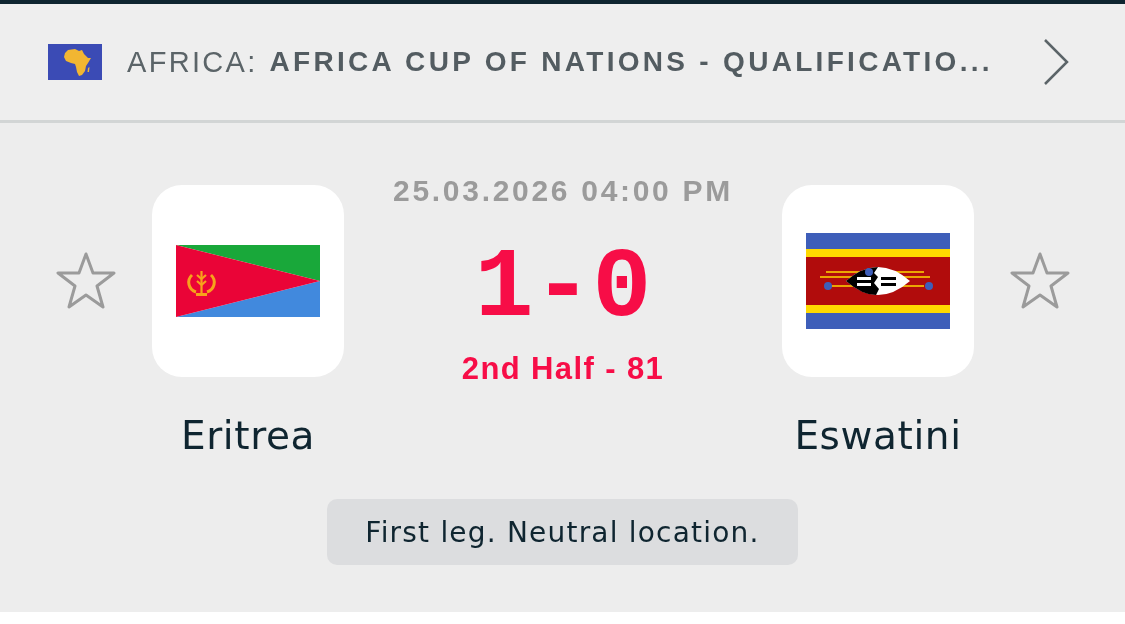 This screenshot has width=1125, height=624. I want to click on match-datetime: 25.03.2026 04:00 PM, so click(563, 191).